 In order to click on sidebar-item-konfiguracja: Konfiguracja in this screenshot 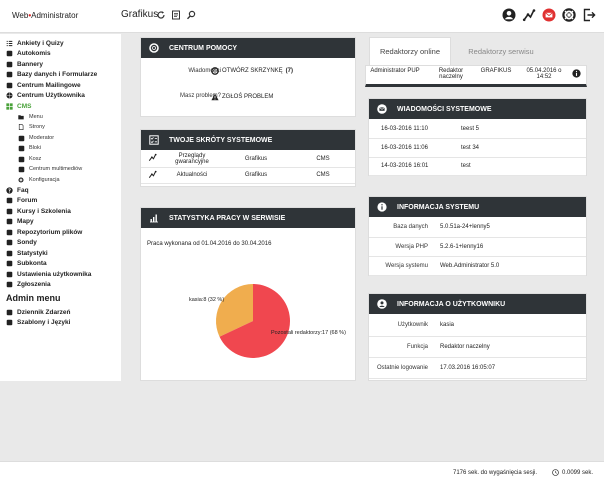, I will do `click(60, 180)`.